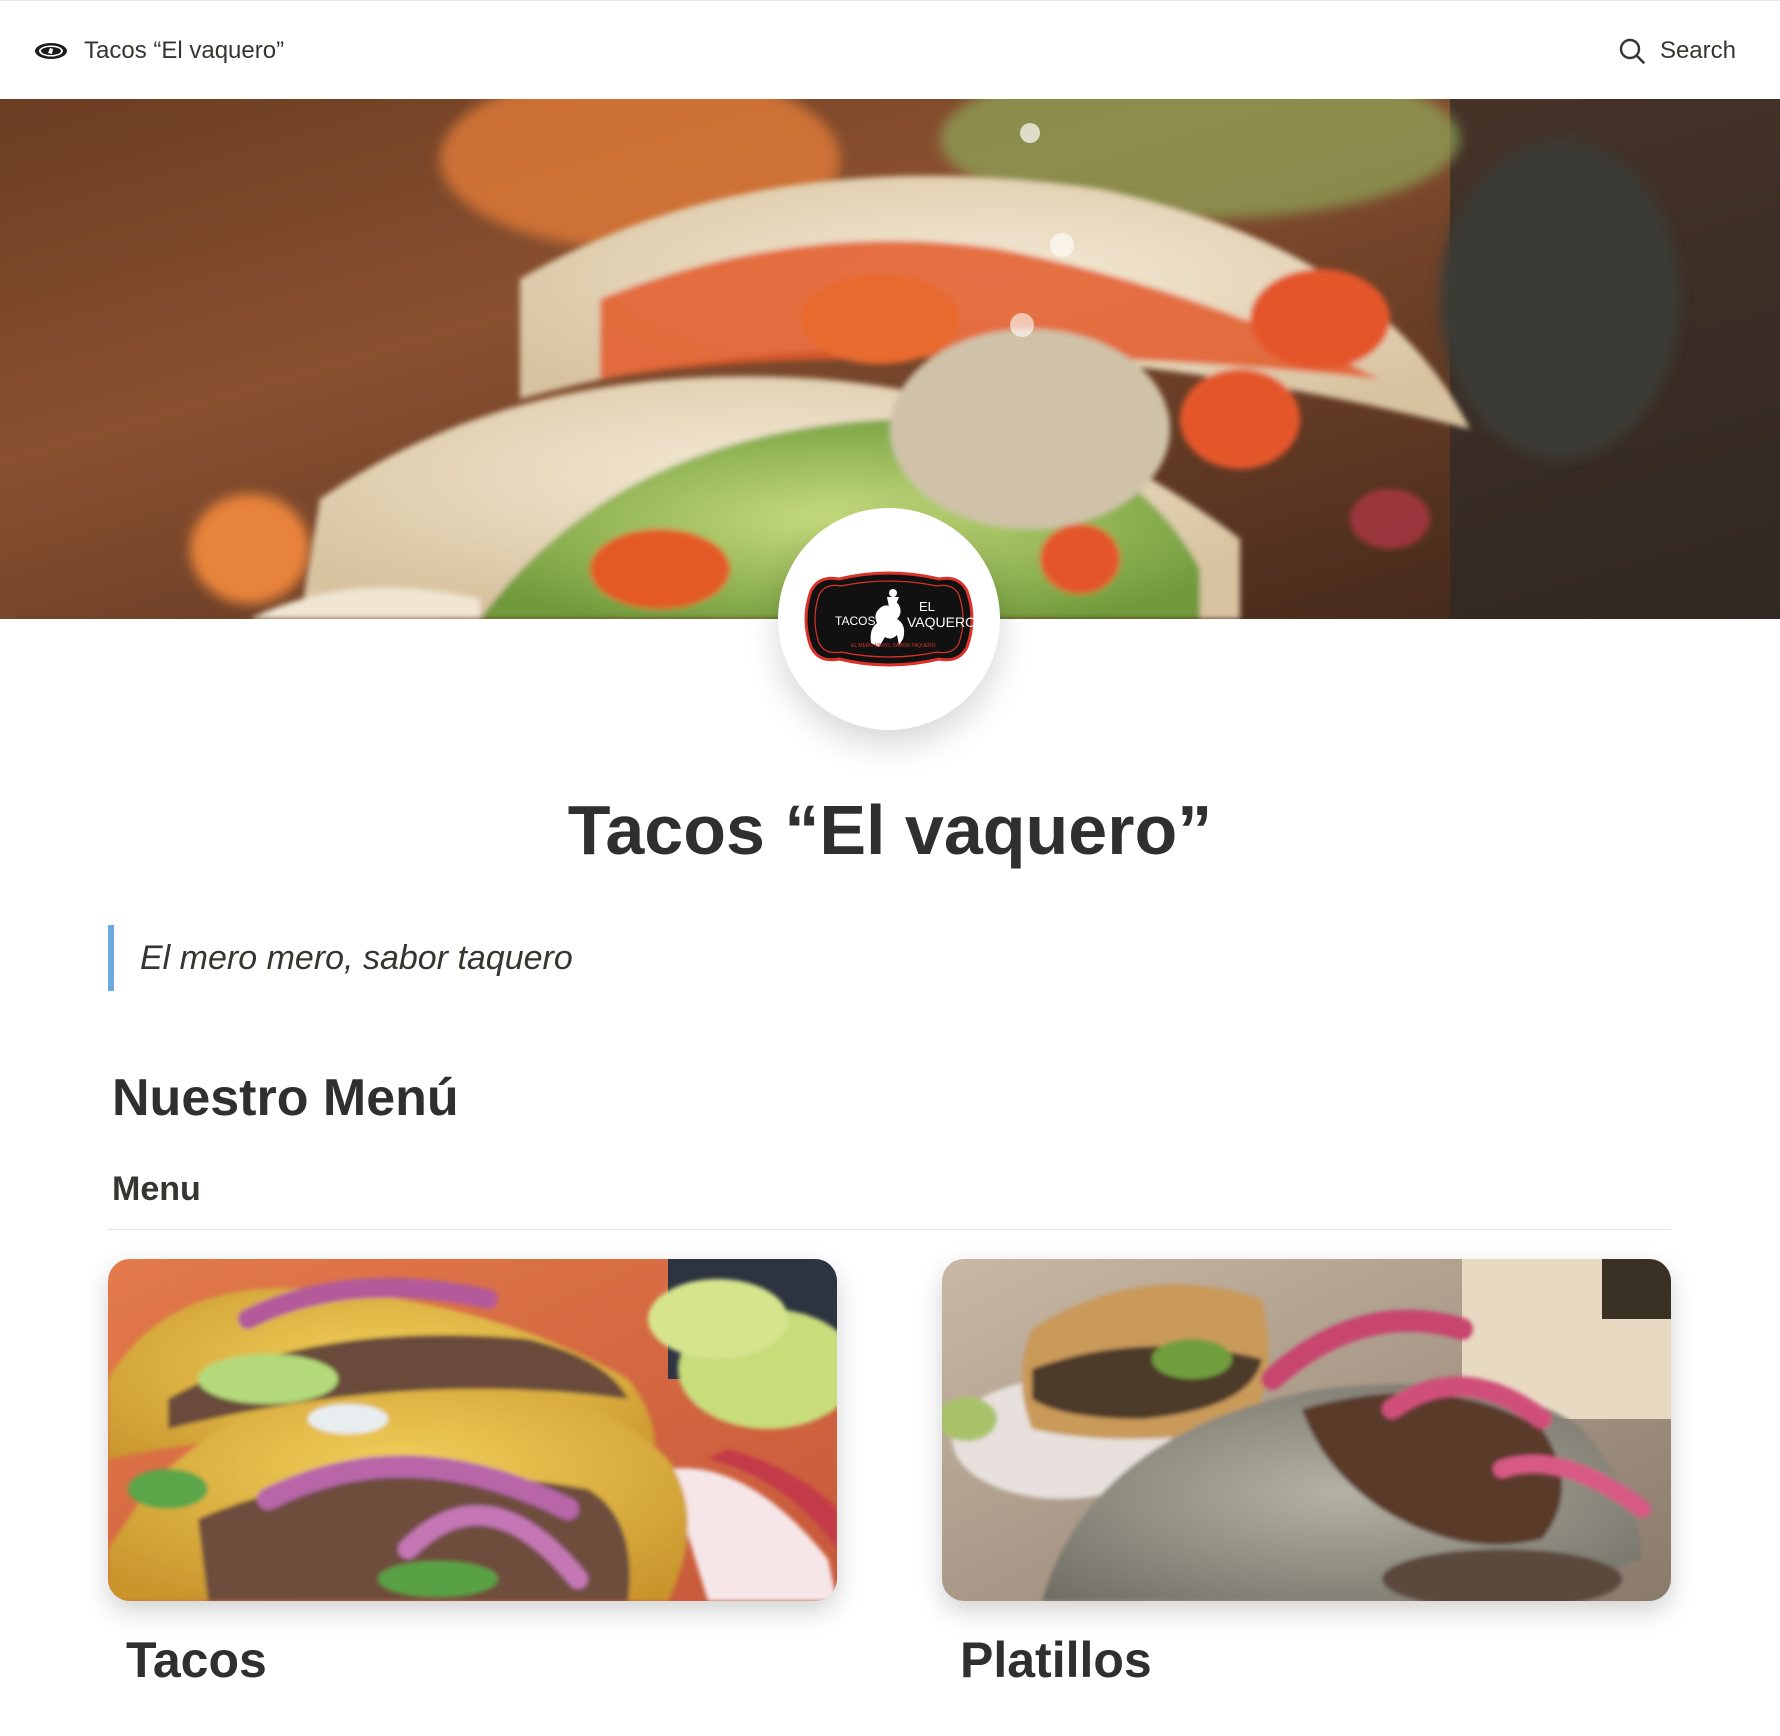 This screenshot has height=1736, width=1780. I want to click on page-quote: El mero mero, sabor taquero, so click(340, 958).